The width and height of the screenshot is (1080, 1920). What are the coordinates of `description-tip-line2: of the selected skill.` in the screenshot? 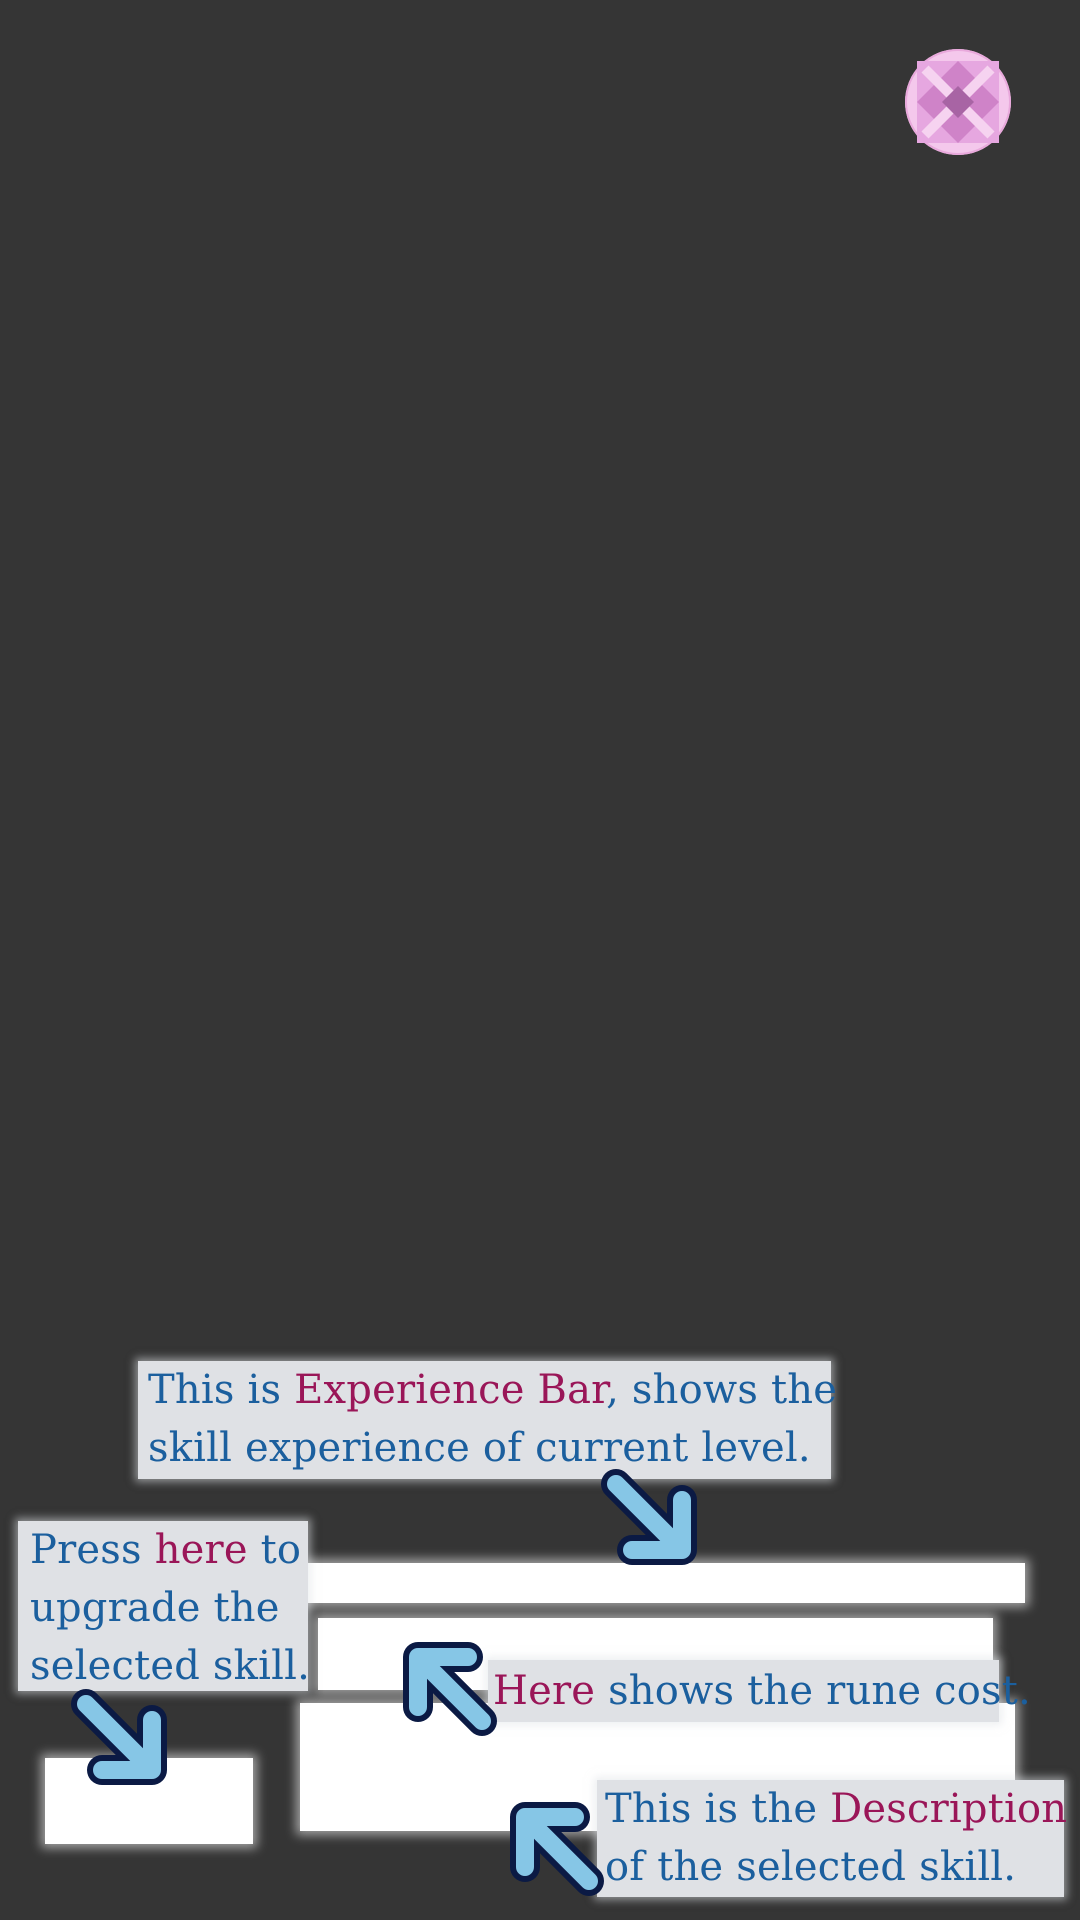 It's located at (811, 1867).